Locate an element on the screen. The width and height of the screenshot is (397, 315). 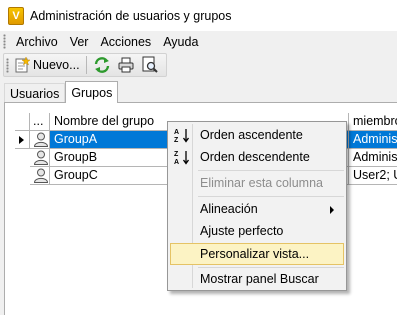
toolbar-separator is located at coordinates (86, 65).